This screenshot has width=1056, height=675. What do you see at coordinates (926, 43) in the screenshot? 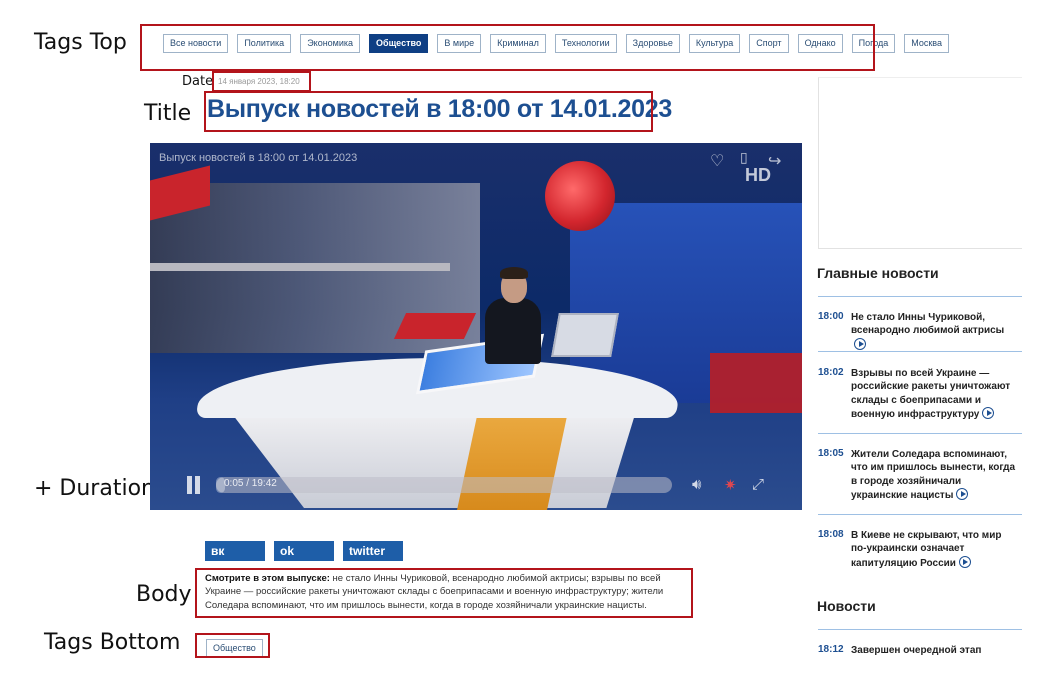
I see `tag-moscow: Москва` at bounding box center [926, 43].